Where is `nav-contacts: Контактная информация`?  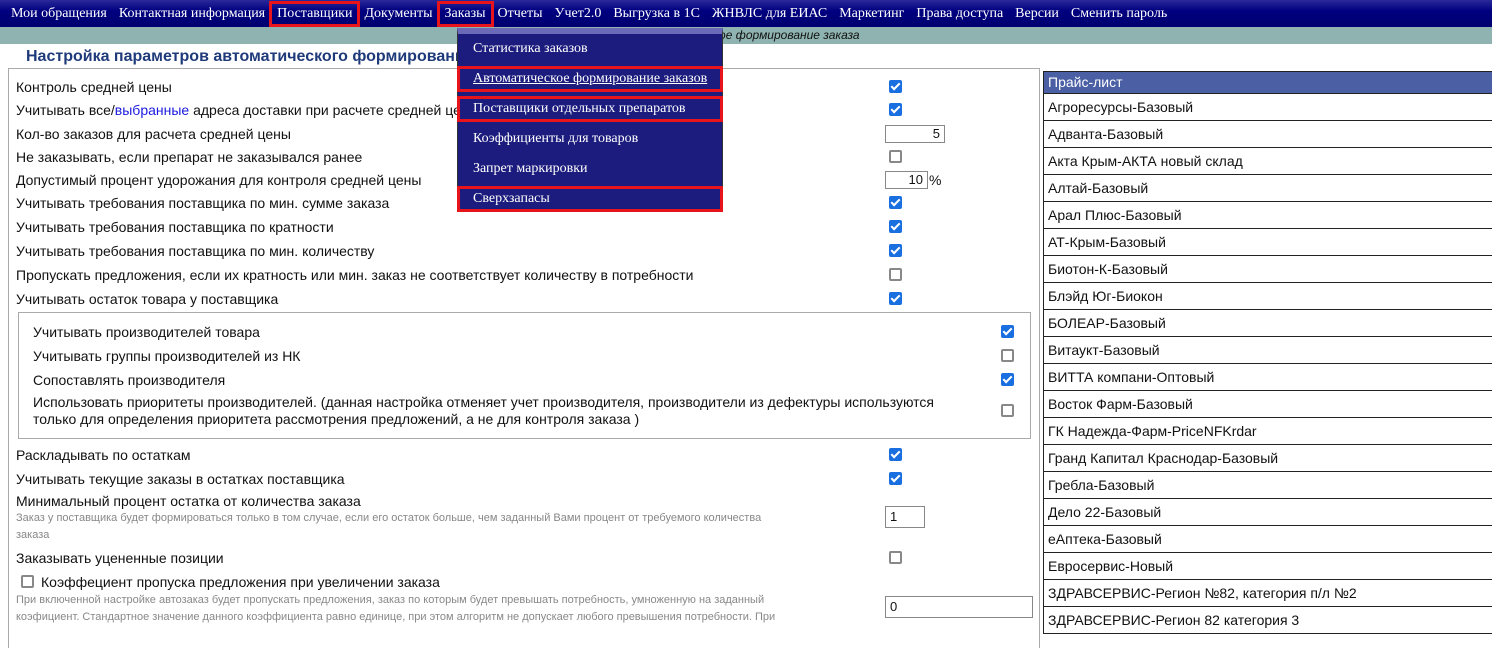
nav-contacts: Контактная информация is located at coordinates (192, 14).